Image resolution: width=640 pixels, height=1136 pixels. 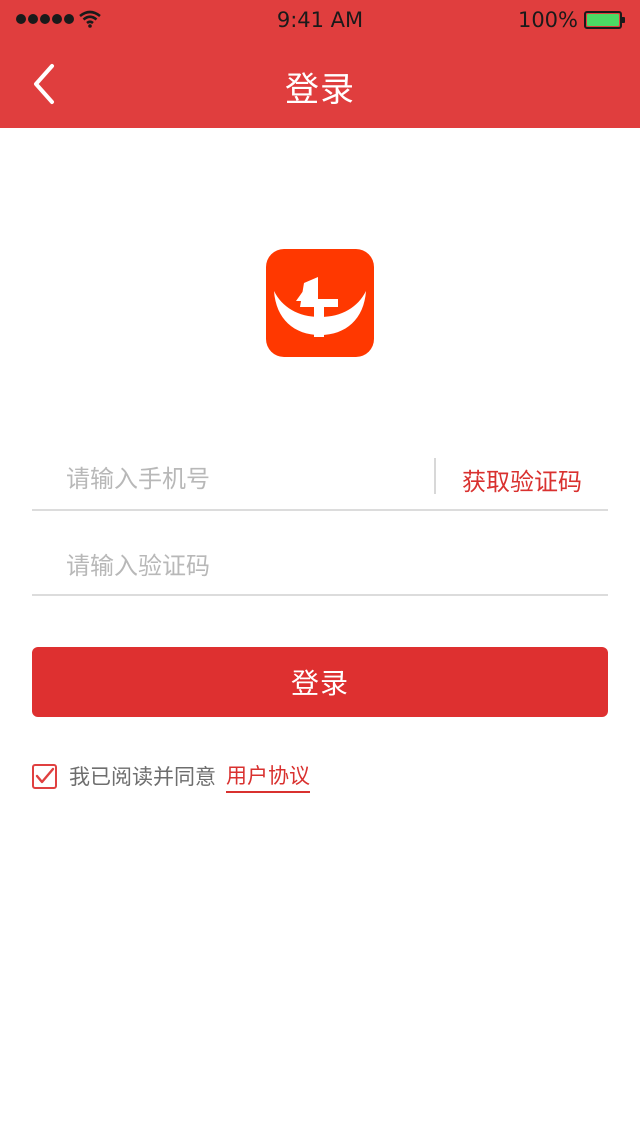 What do you see at coordinates (320, 682) in the screenshot?
I see `login-button: 登录` at bounding box center [320, 682].